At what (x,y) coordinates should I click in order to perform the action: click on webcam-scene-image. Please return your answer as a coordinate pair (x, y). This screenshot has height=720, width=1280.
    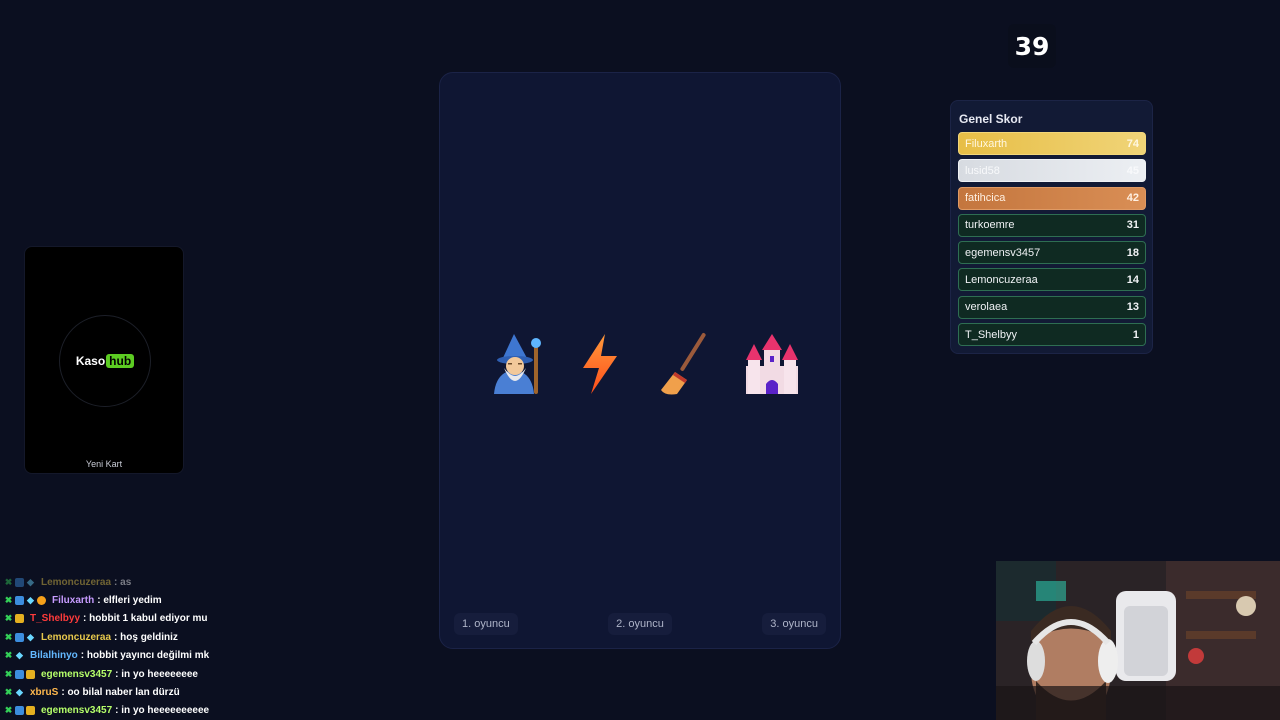
    Looking at the image, I should click on (1138, 640).